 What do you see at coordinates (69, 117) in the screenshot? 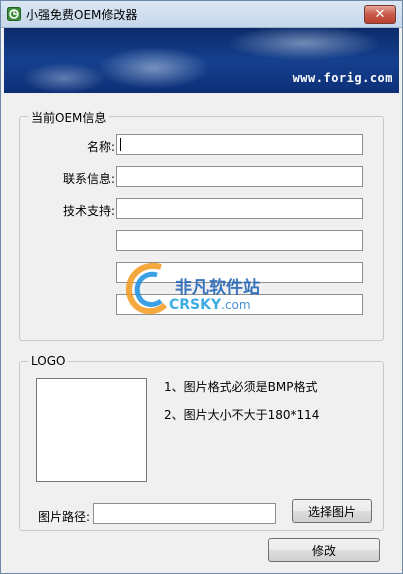
I see `oem-info-legend: 当前OEM信息` at bounding box center [69, 117].